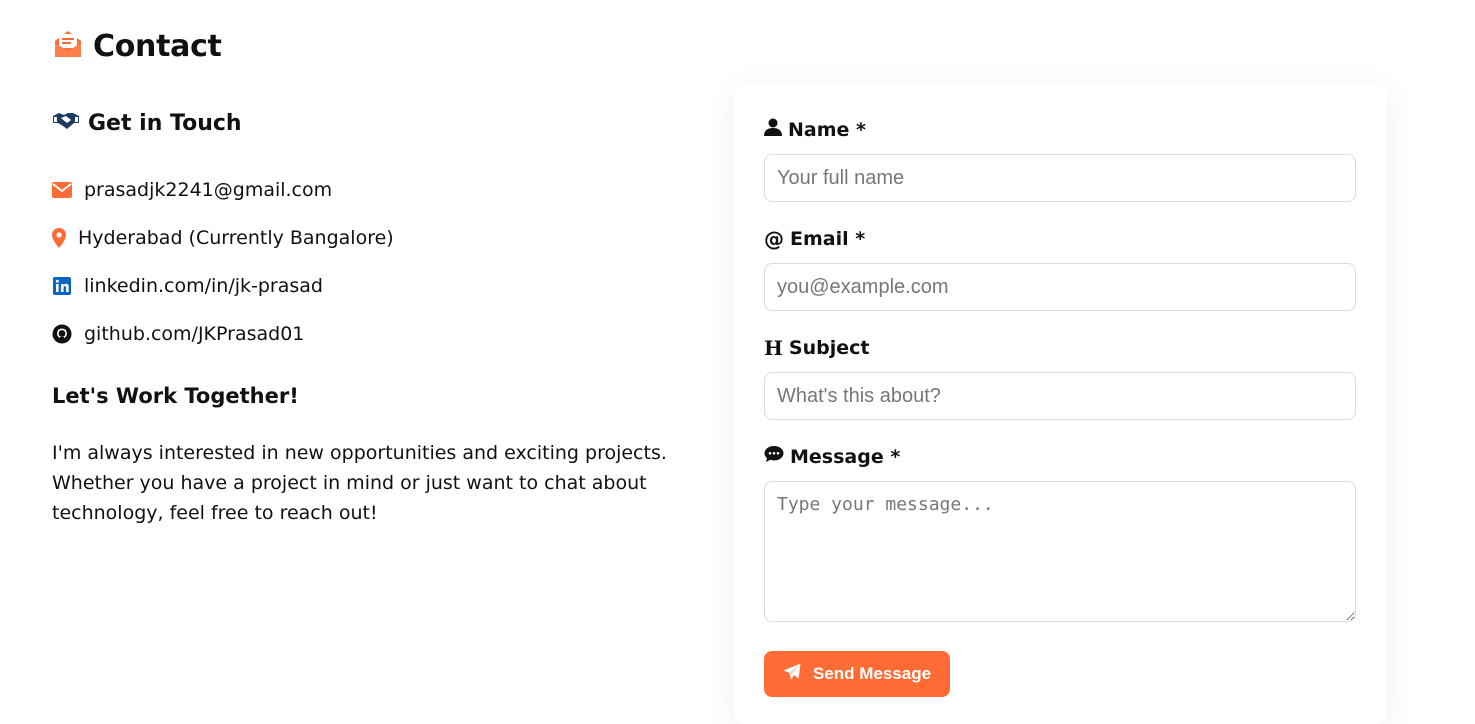 Image resolution: width=1475 pixels, height=724 pixels. What do you see at coordinates (792, 674) in the screenshot?
I see `paper-plane-icon` at bounding box center [792, 674].